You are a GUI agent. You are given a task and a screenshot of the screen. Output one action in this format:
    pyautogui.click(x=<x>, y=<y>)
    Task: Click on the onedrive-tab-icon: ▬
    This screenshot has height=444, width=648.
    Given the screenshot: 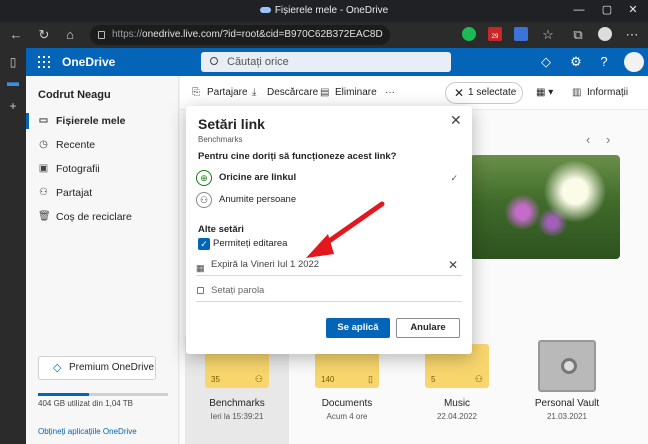 What is the action you would take?
    pyautogui.click(x=13, y=82)
    